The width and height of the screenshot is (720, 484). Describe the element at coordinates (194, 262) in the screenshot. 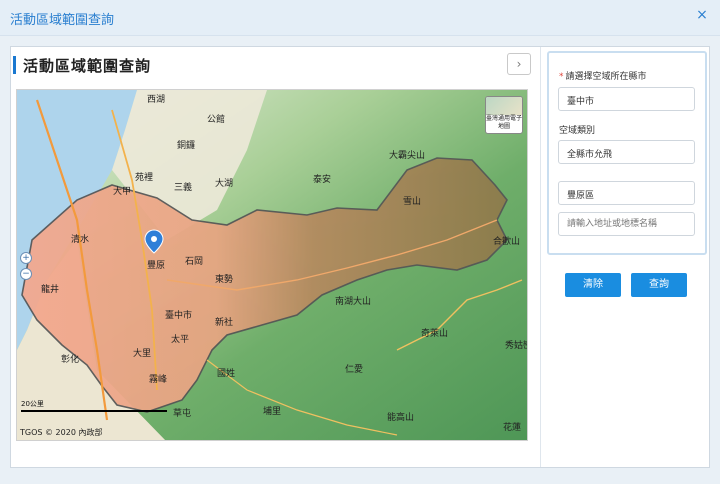

I see `place-label: 石岡` at that location.